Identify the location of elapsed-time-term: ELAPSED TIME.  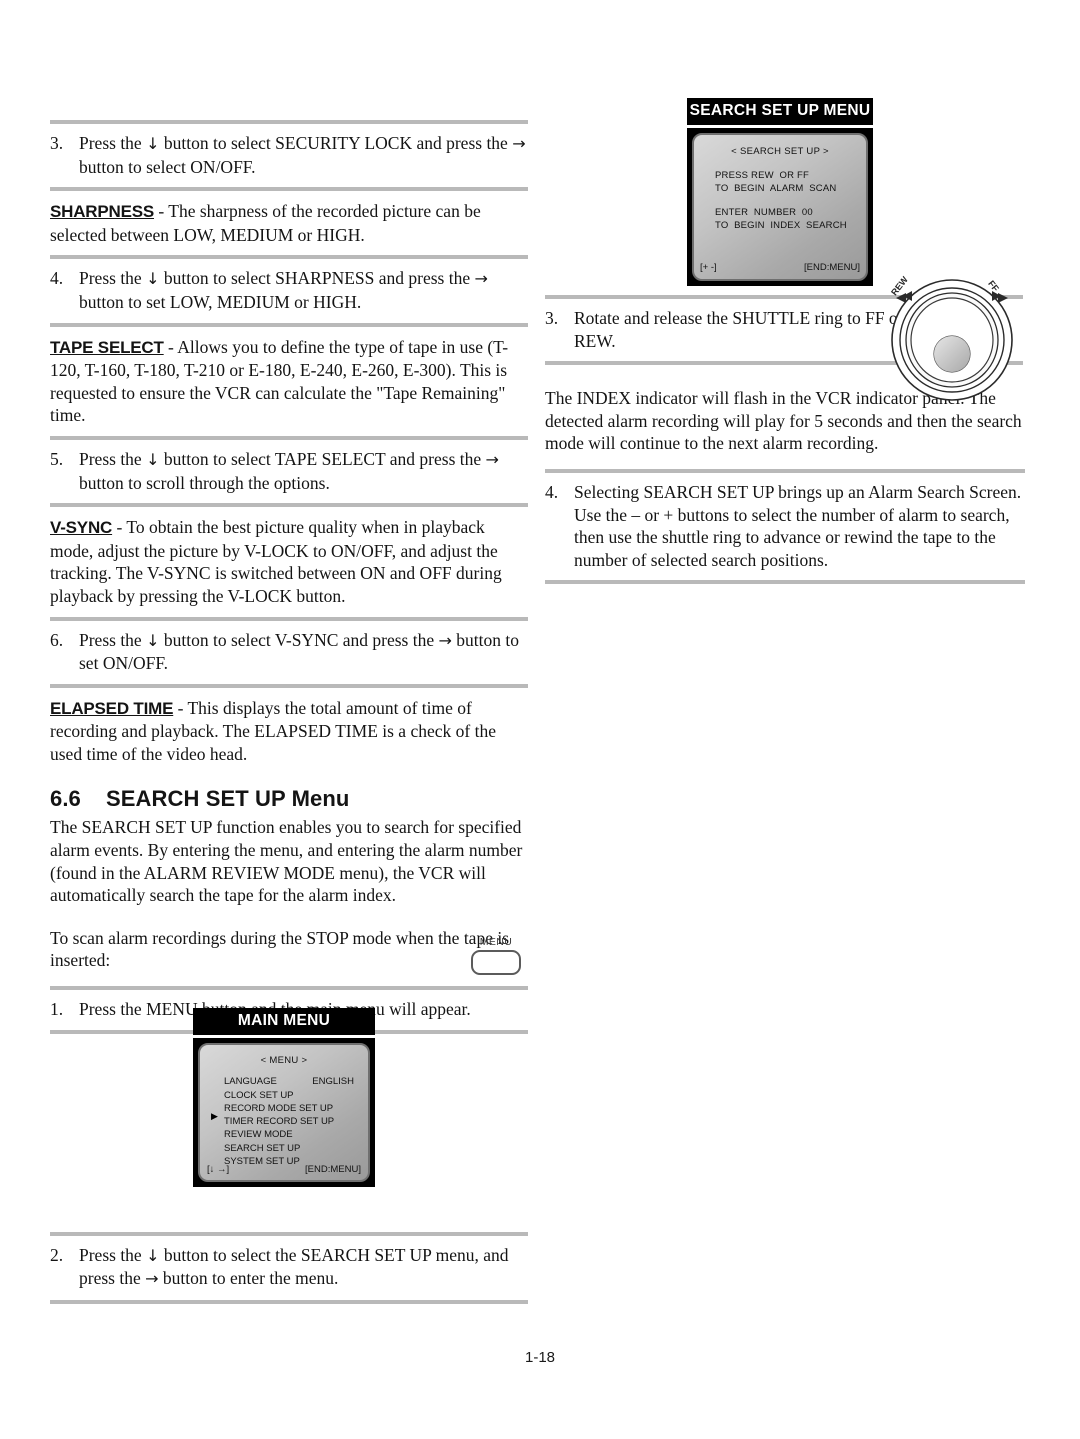
(112, 708).